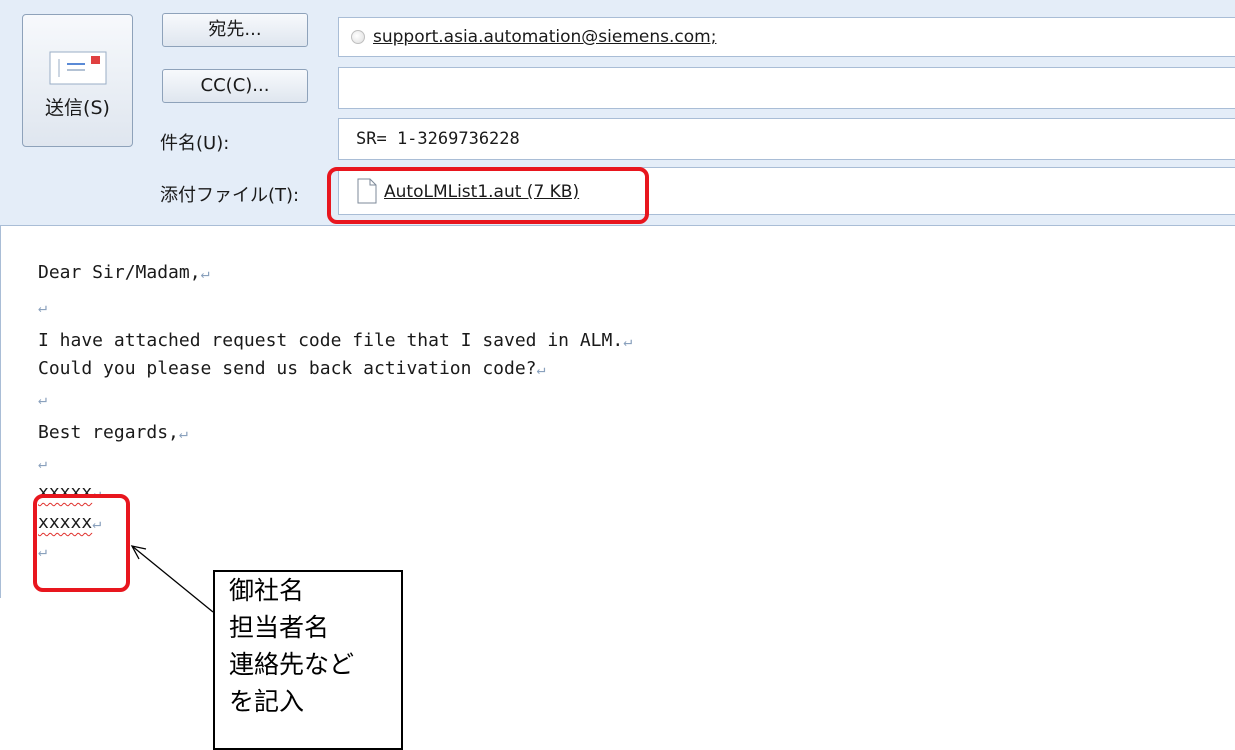 This screenshot has height=750, width=1235. What do you see at coordinates (267, 701) in the screenshot?
I see `annotation-line-4: を記入` at bounding box center [267, 701].